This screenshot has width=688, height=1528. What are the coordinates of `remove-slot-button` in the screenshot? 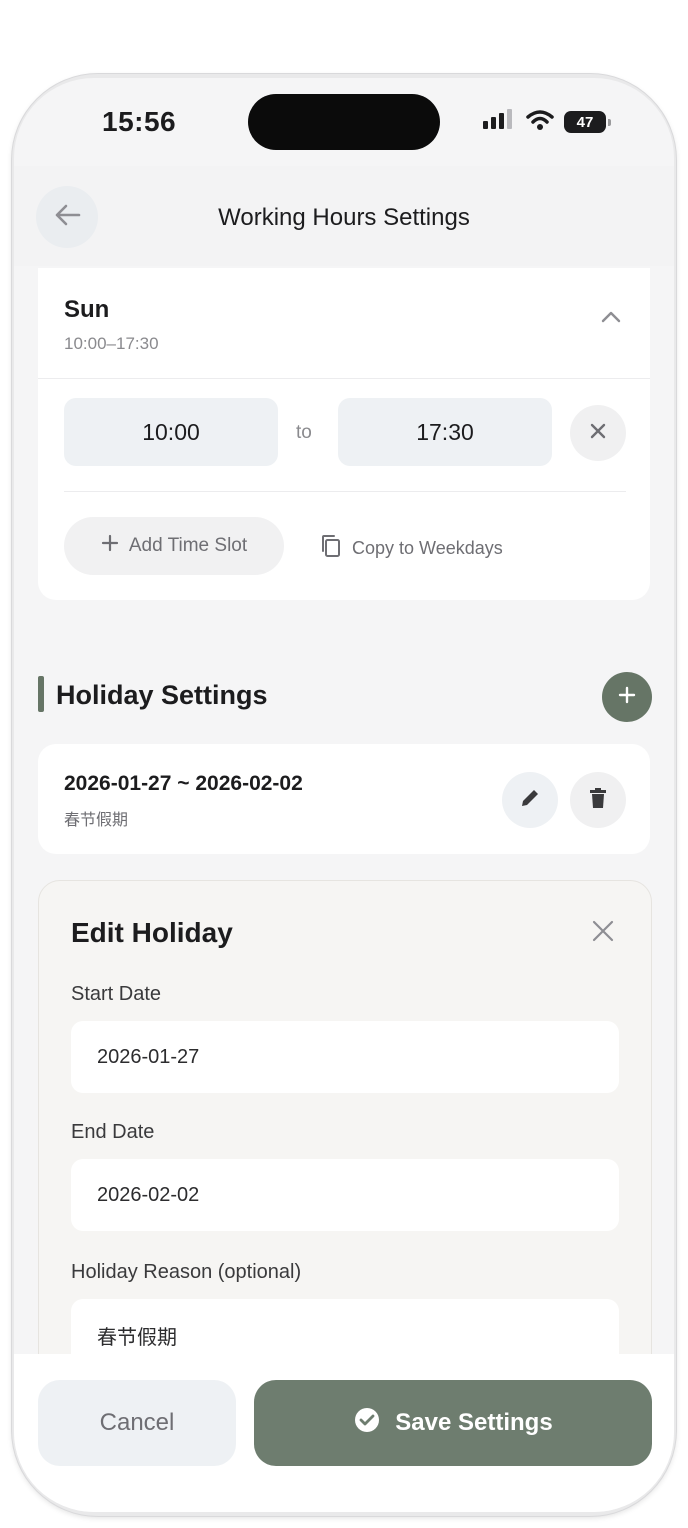 It's located at (598, 433).